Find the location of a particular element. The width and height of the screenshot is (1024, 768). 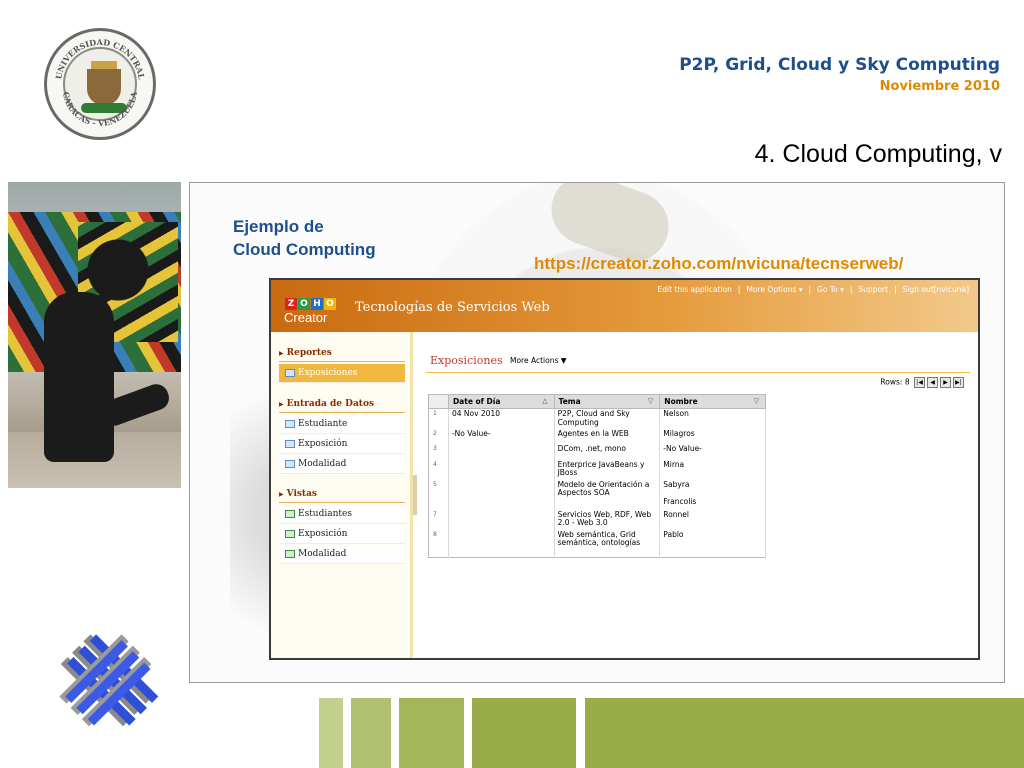

sidebar-item-modalidad-form: Modalidad is located at coordinates (342, 464).